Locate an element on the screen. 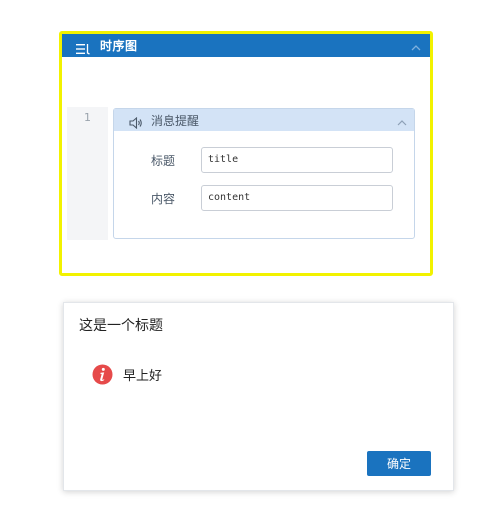 The height and width of the screenshot is (507, 486). content-input: content is located at coordinates (297, 198).